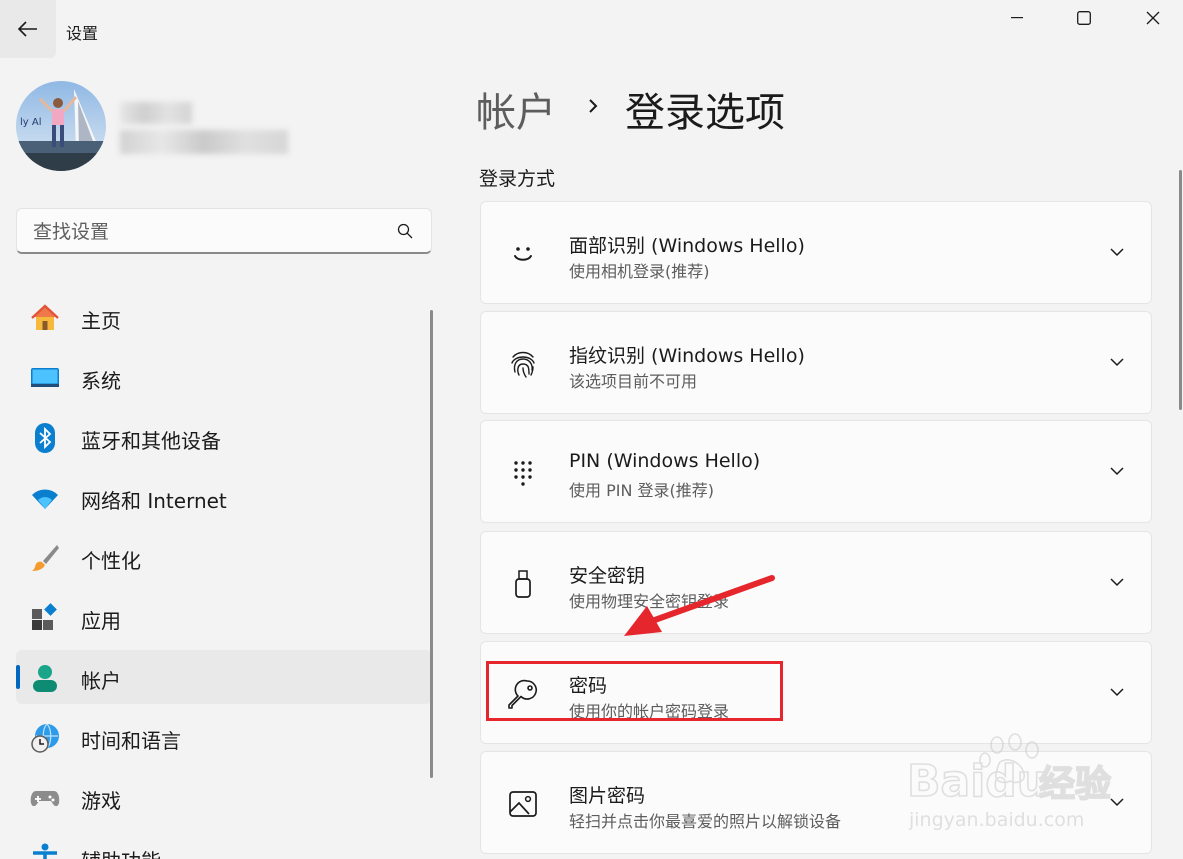 This screenshot has width=1183, height=859. What do you see at coordinates (699, 605) in the screenshot?
I see `red-arrow-annotation` at bounding box center [699, 605].